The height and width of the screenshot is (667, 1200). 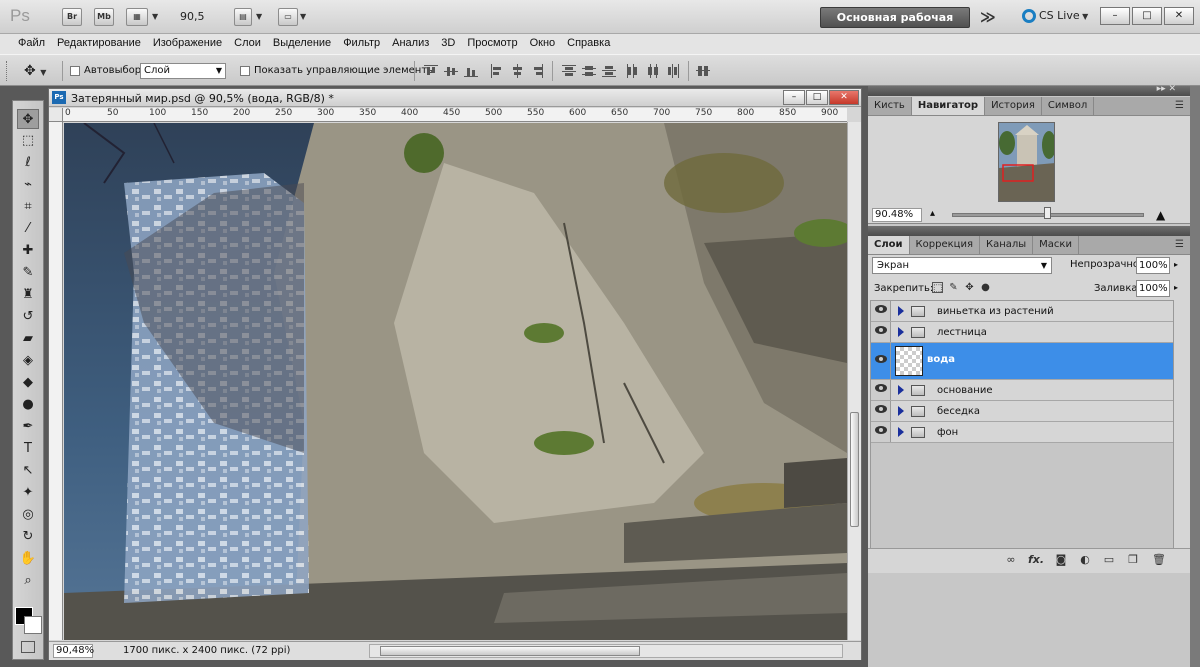 I want to click on quick-mask-icon, so click(x=28, y=647).